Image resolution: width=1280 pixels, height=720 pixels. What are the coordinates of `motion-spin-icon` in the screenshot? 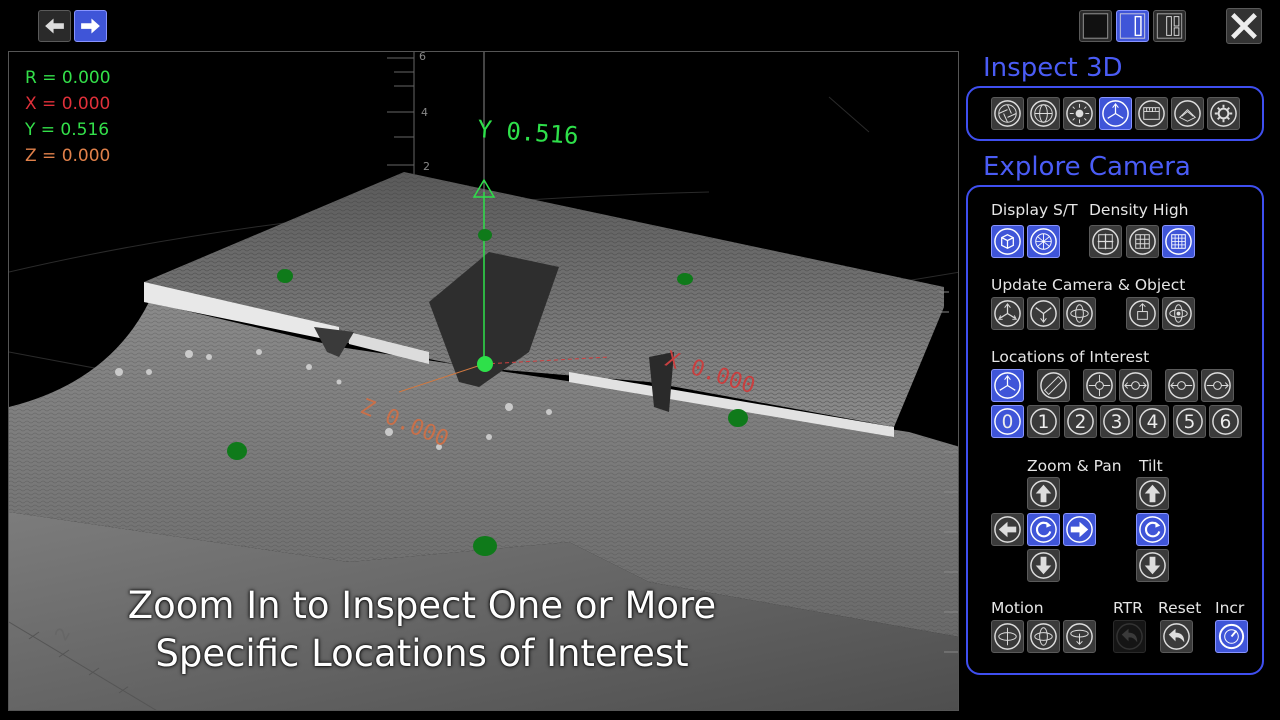 It's located at (1007, 636).